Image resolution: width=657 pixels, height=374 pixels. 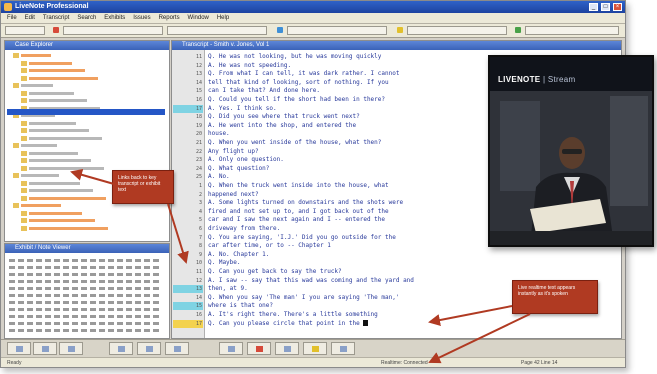 What do you see at coordinates (198, 289) in the screenshot?
I see `line-number: 13` at bounding box center [198, 289].